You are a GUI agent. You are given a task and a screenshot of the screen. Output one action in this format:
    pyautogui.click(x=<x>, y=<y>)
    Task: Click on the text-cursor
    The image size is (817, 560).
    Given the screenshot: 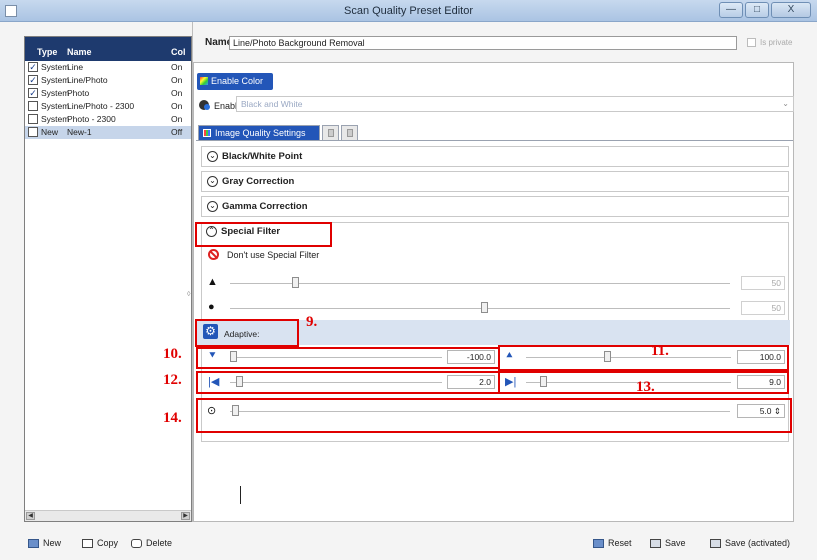 What is the action you would take?
    pyautogui.click(x=240, y=495)
    